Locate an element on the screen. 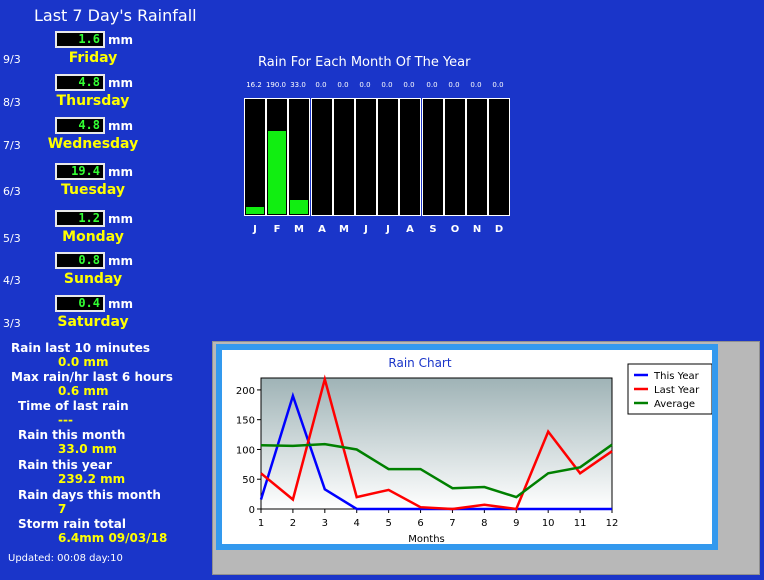  x-tick-label: 9 is located at coordinates (516, 523).